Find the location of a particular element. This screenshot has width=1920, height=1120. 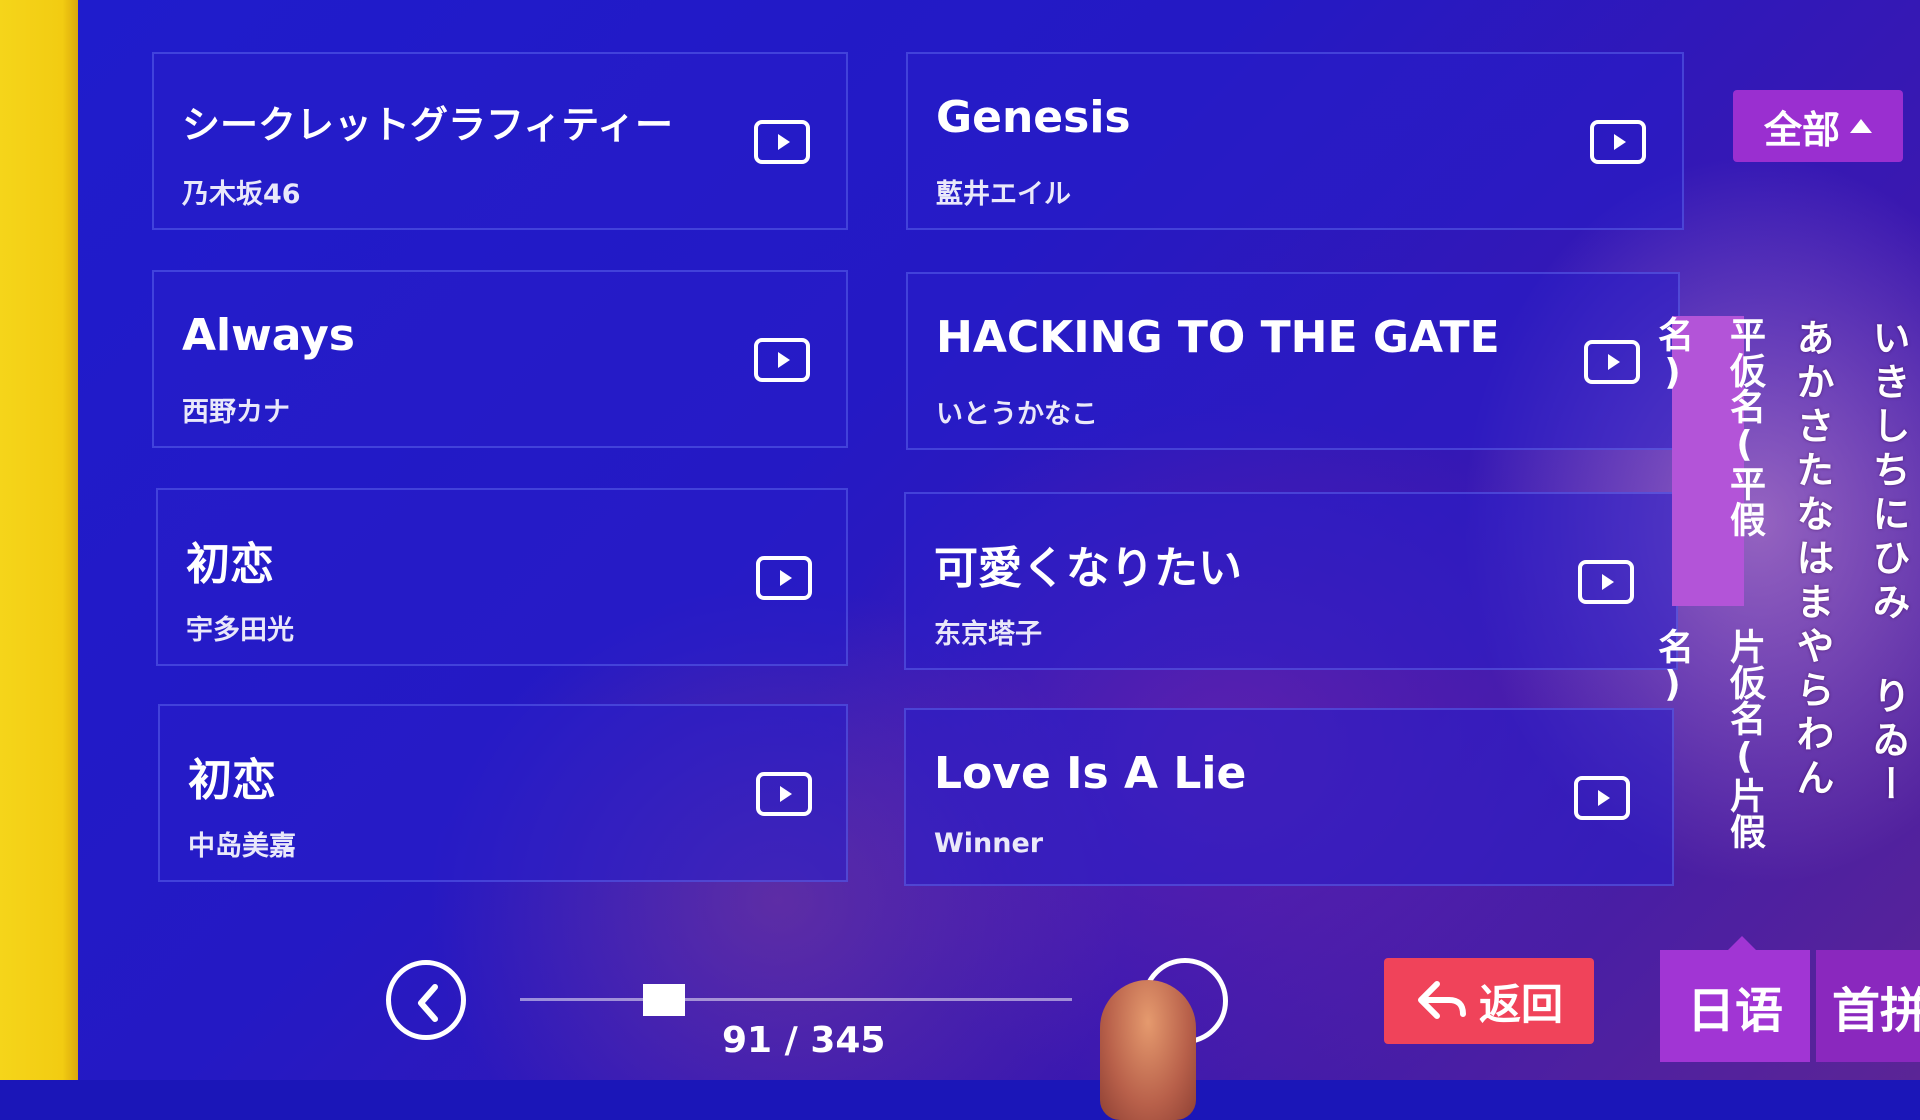

finger-photo-artifact is located at coordinates (1148, 1050).